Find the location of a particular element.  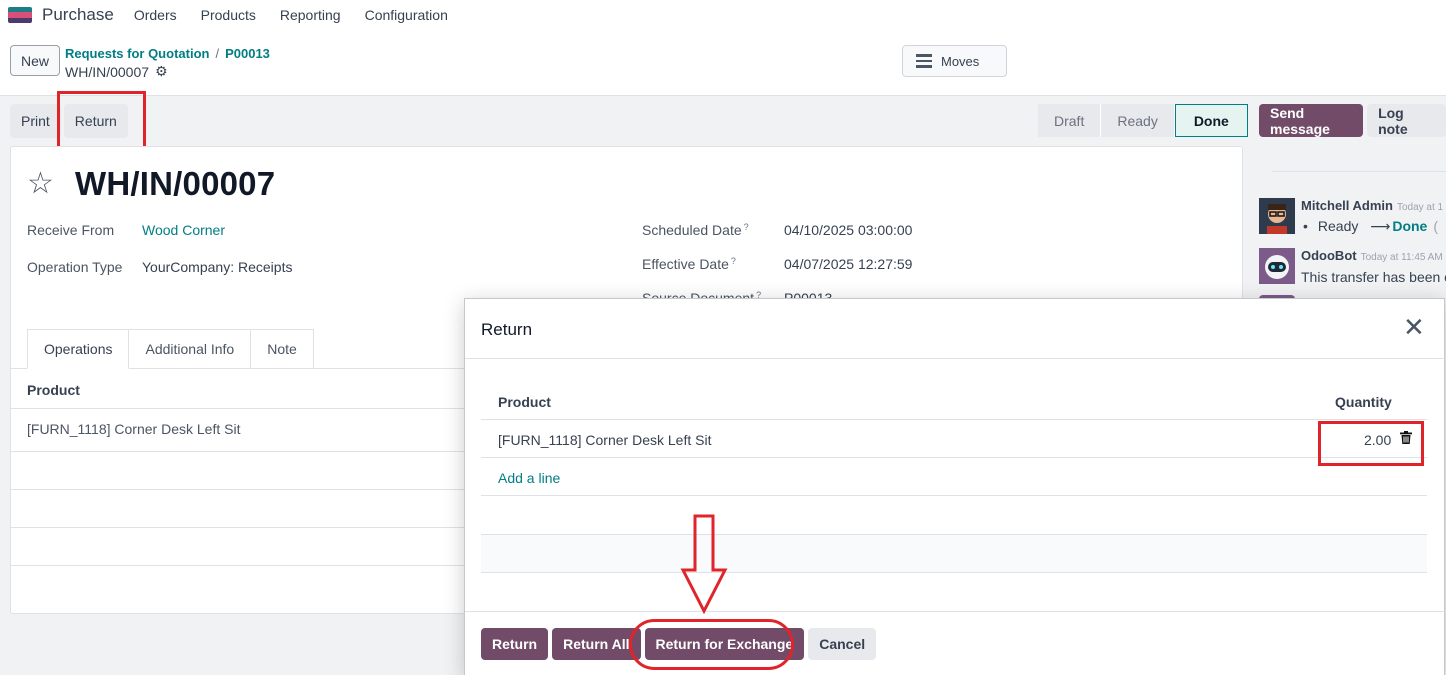

tracking-from: Ready is located at coordinates (1338, 226).